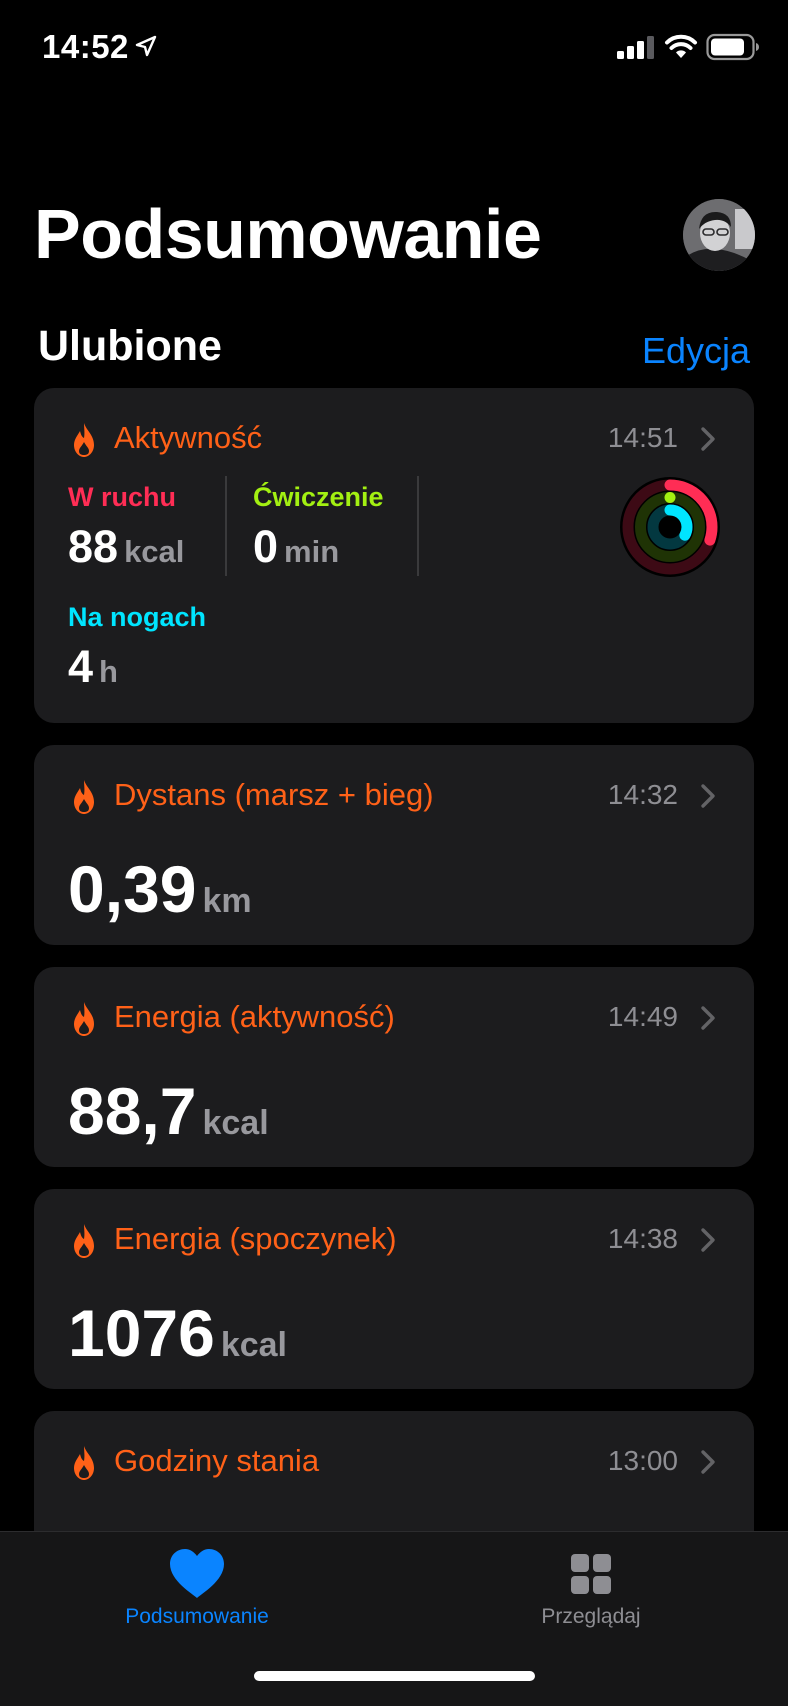 The image size is (788, 1706). Describe the element at coordinates (274, 794) in the screenshot. I see `card-title: Dystans (marsz + bieg)` at that location.